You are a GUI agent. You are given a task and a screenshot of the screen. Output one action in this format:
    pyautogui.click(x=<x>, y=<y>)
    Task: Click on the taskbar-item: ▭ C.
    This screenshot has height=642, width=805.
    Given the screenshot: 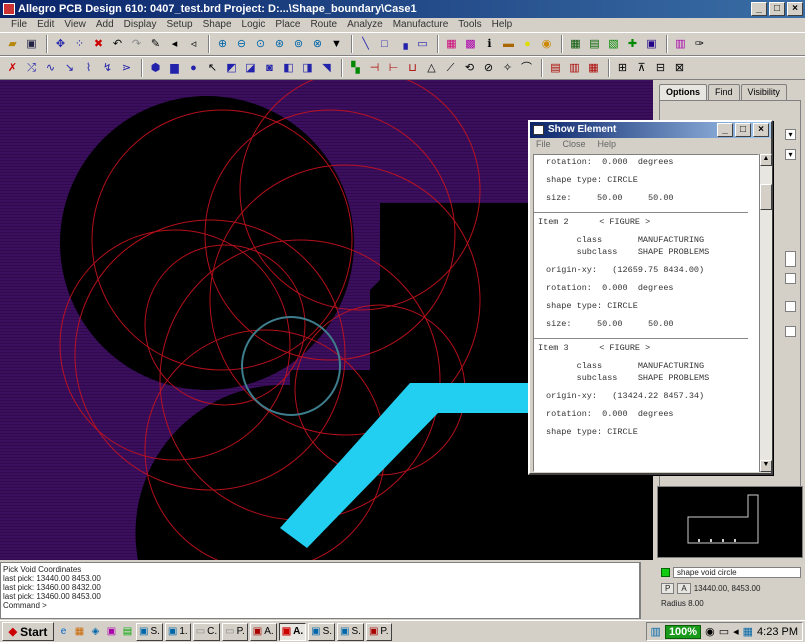 What is the action you would take?
    pyautogui.click(x=206, y=631)
    